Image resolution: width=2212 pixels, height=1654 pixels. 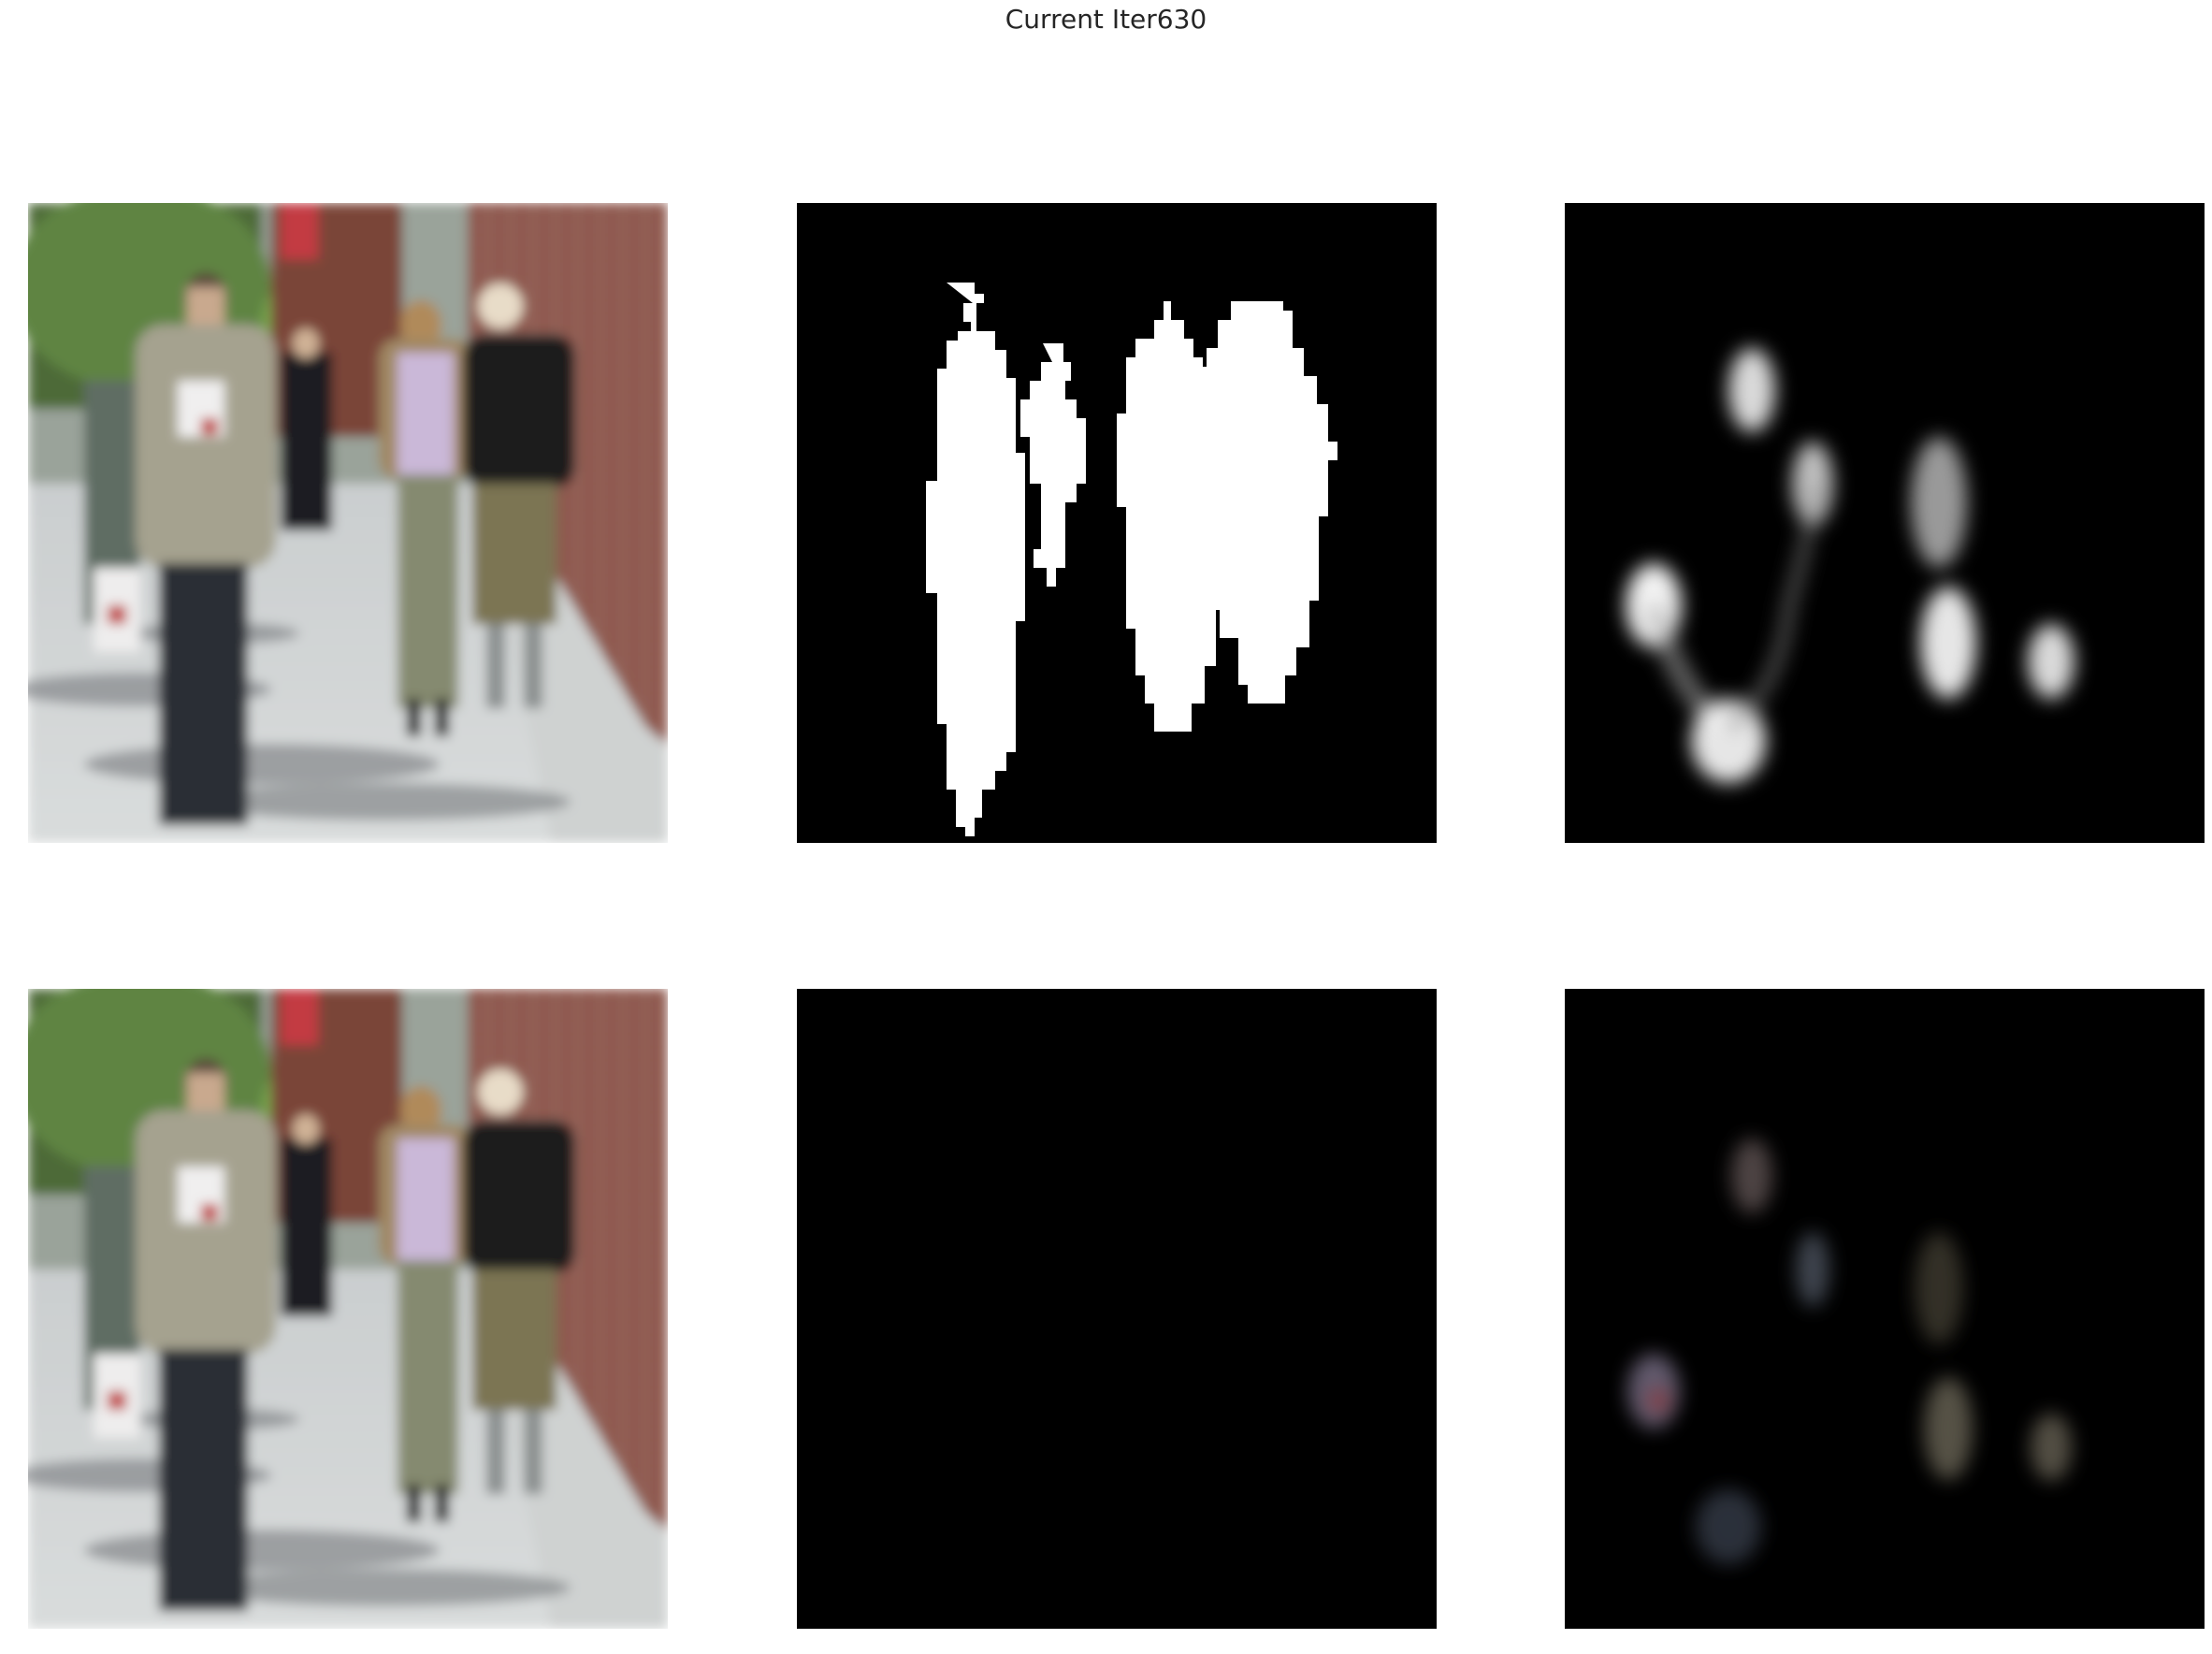 I want to click on ground-truth-mask, so click(x=1117, y=523).